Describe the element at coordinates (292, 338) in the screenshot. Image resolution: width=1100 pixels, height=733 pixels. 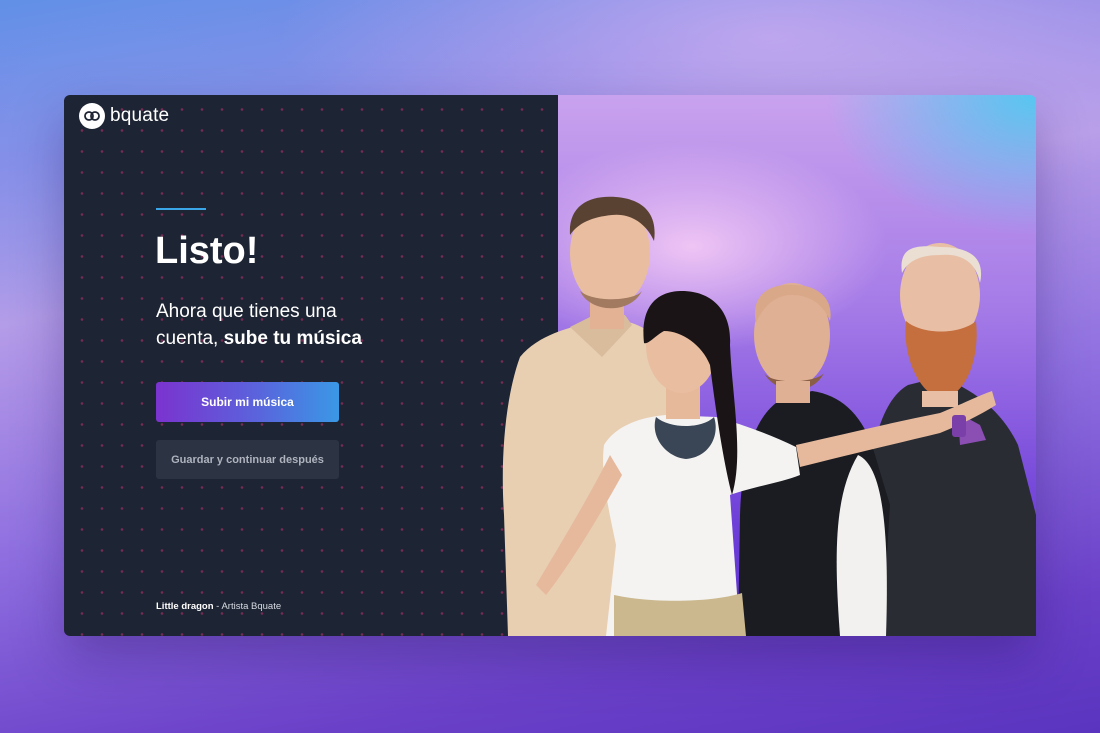
I see `subtitle-line2-bold: sube tu música` at that location.